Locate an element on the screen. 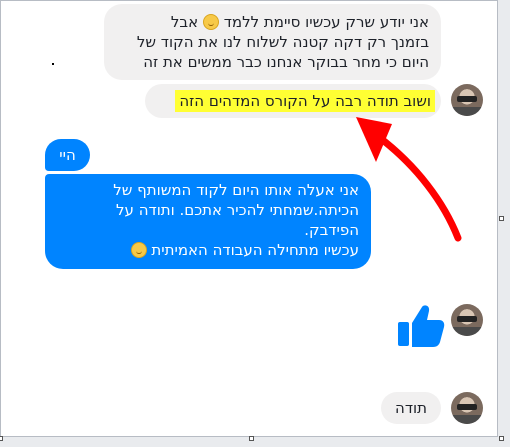  thumbs-up-icon is located at coordinates (421, 326).